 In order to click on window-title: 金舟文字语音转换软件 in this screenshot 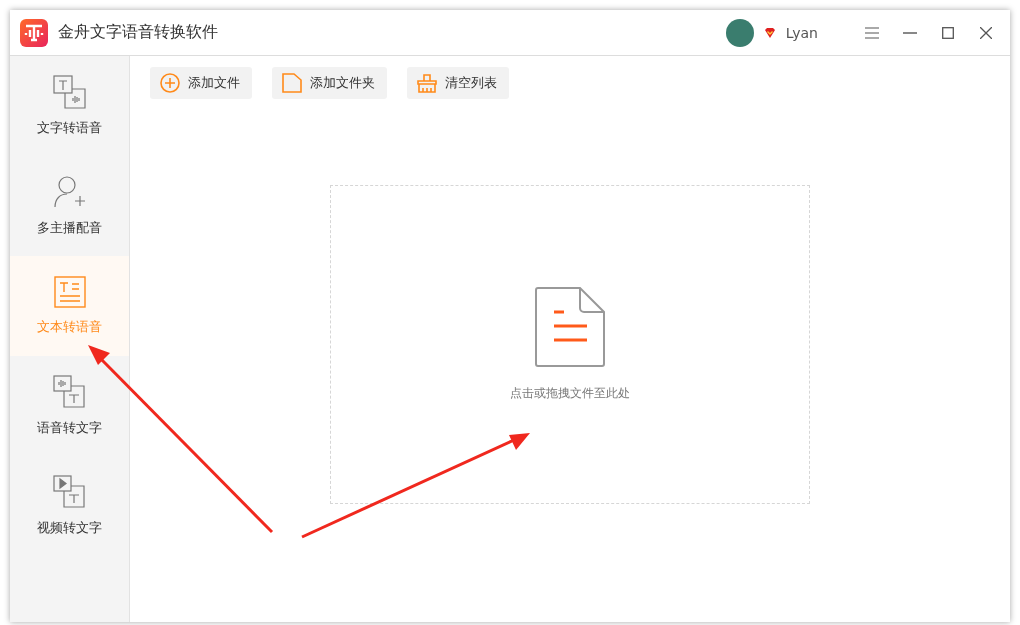, I will do `click(138, 32)`.